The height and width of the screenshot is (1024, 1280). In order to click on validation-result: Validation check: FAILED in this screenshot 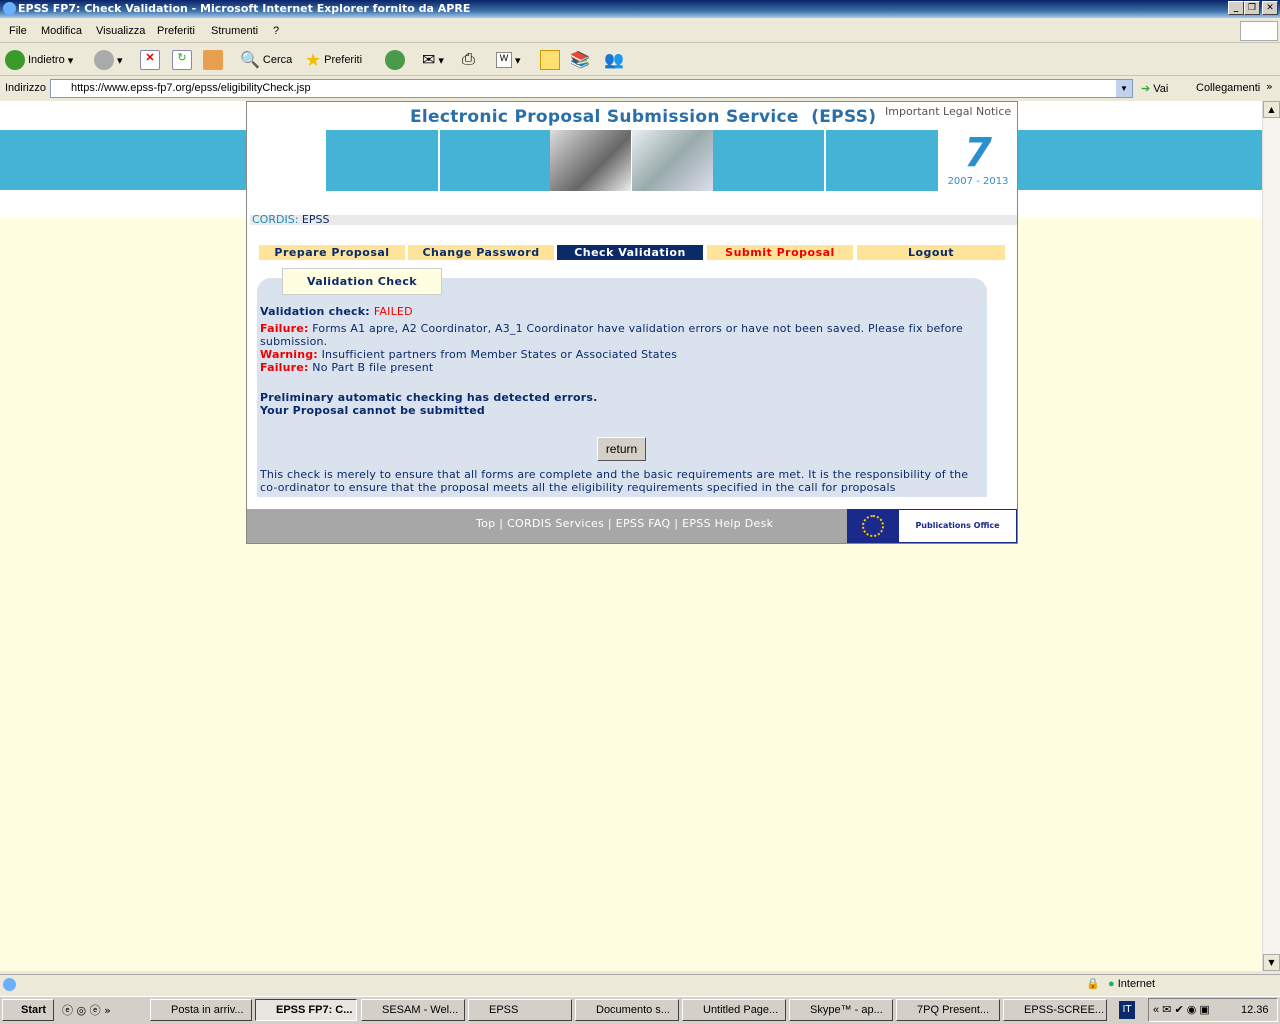, I will do `click(336, 311)`.